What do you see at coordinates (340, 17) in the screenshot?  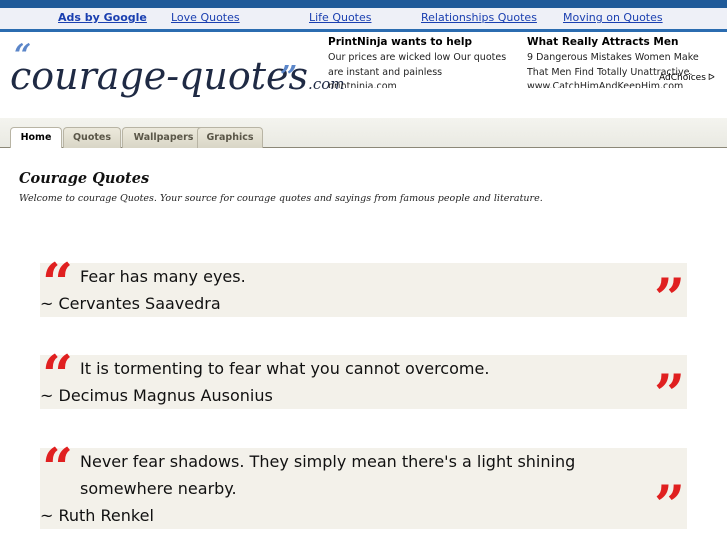 I see `life-quotes-link: Life Quotes` at bounding box center [340, 17].